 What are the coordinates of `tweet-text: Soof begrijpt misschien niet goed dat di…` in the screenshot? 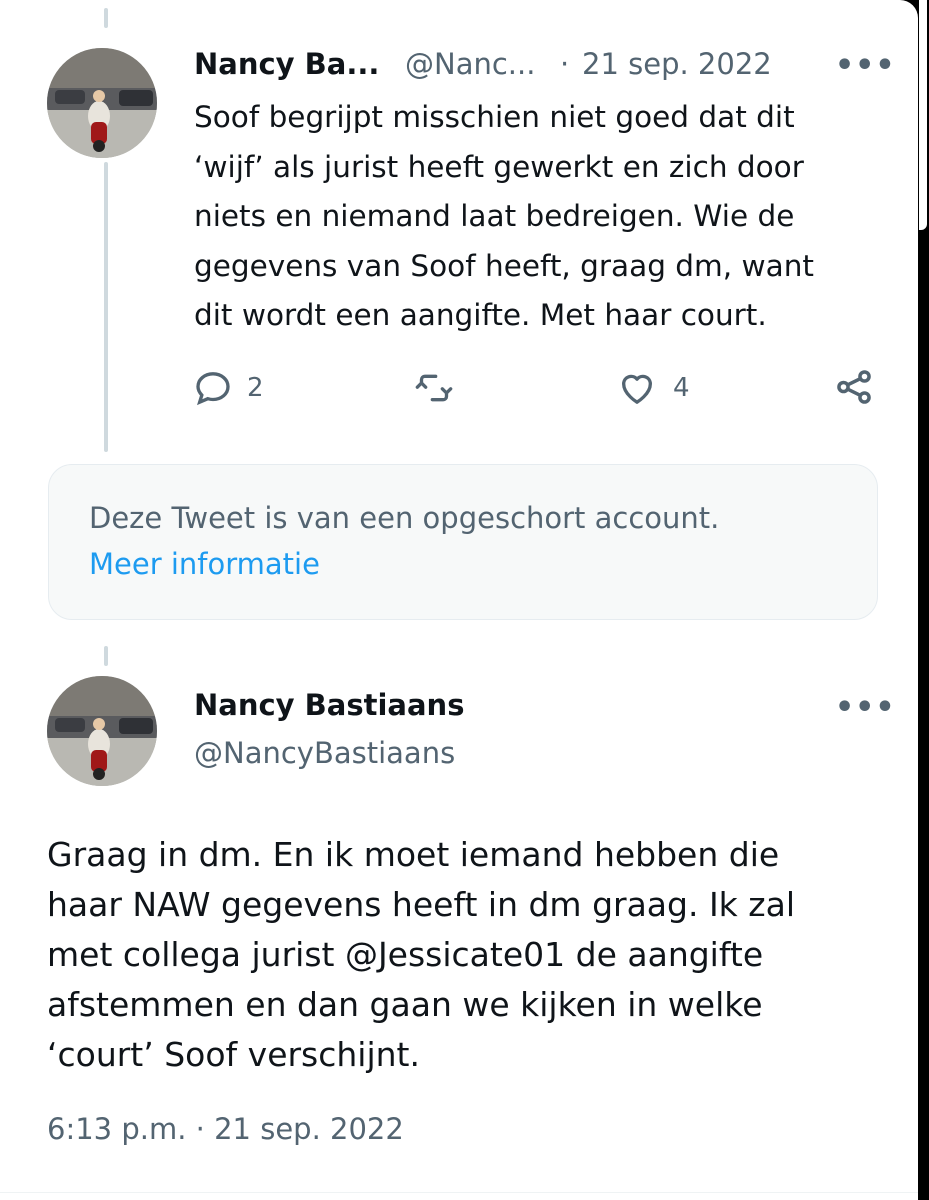 It's located at (504, 216).